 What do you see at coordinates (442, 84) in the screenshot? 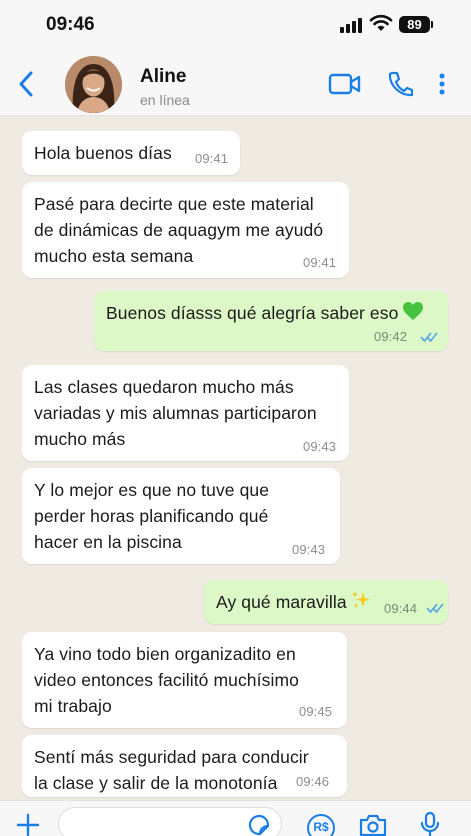
I see `more-options-icon` at bounding box center [442, 84].